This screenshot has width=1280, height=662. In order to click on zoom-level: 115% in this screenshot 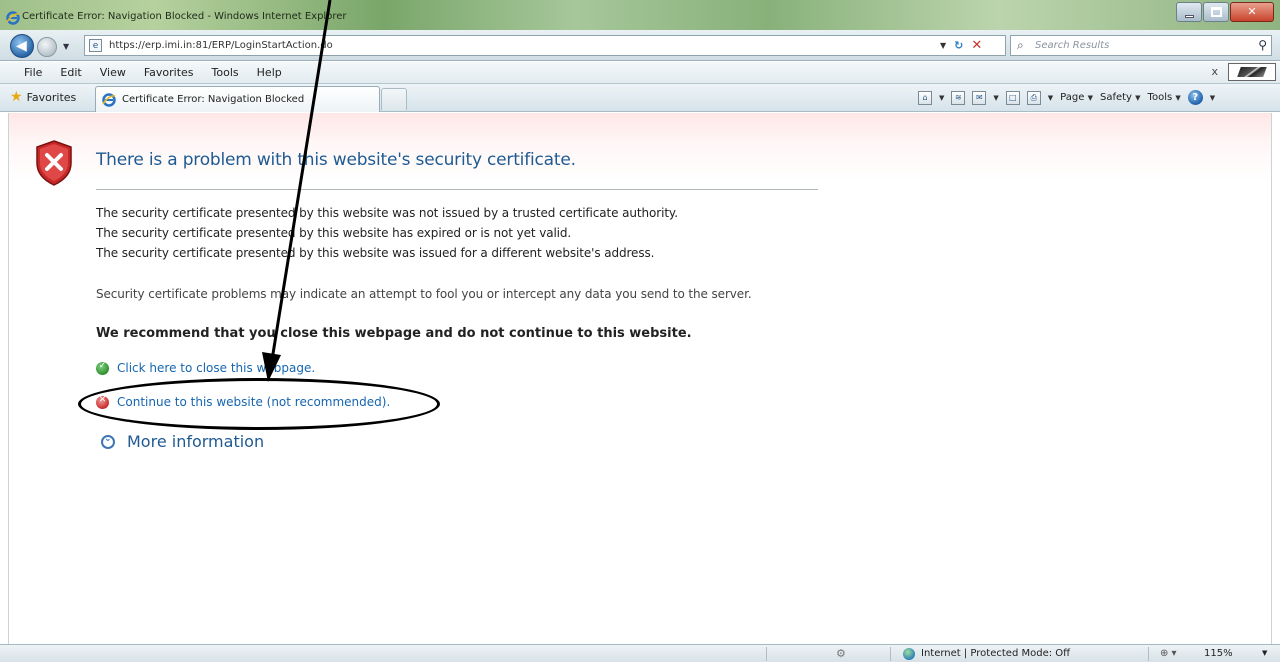, I will do `click(1218, 653)`.